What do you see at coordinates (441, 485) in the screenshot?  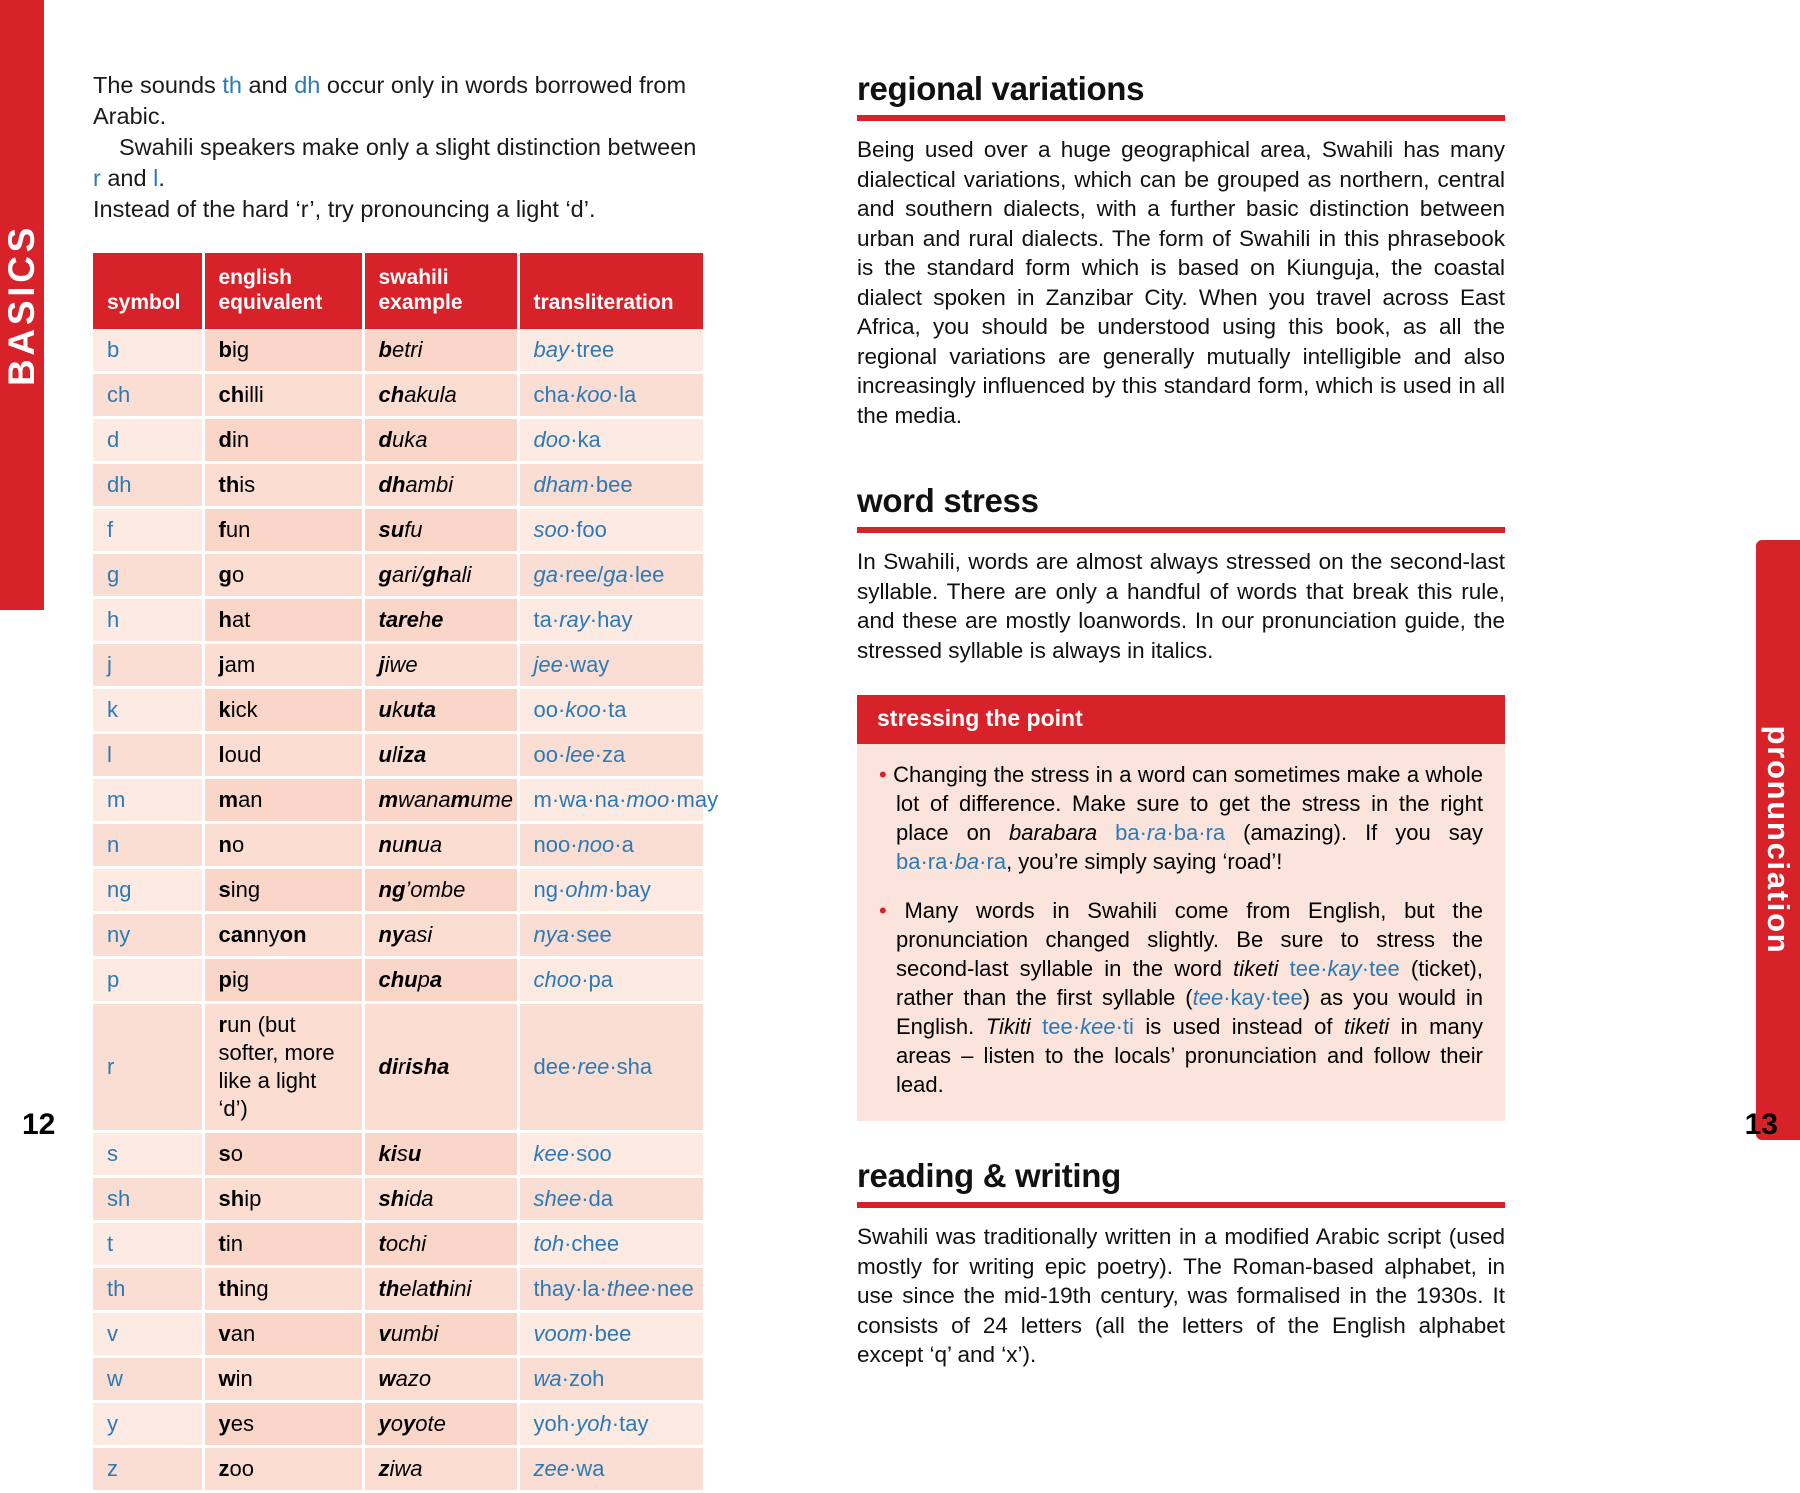 I see `cell-swahili-example: dhambi` at bounding box center [441, 485].